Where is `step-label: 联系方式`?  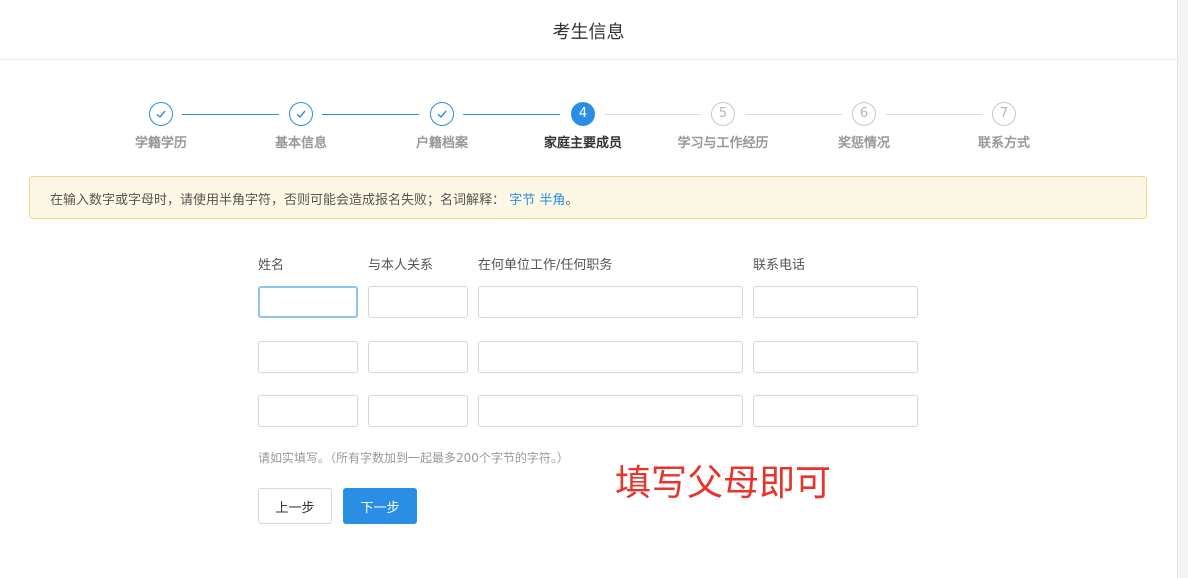 step-label: 联系方式 is located at coordinates (1003, 143).